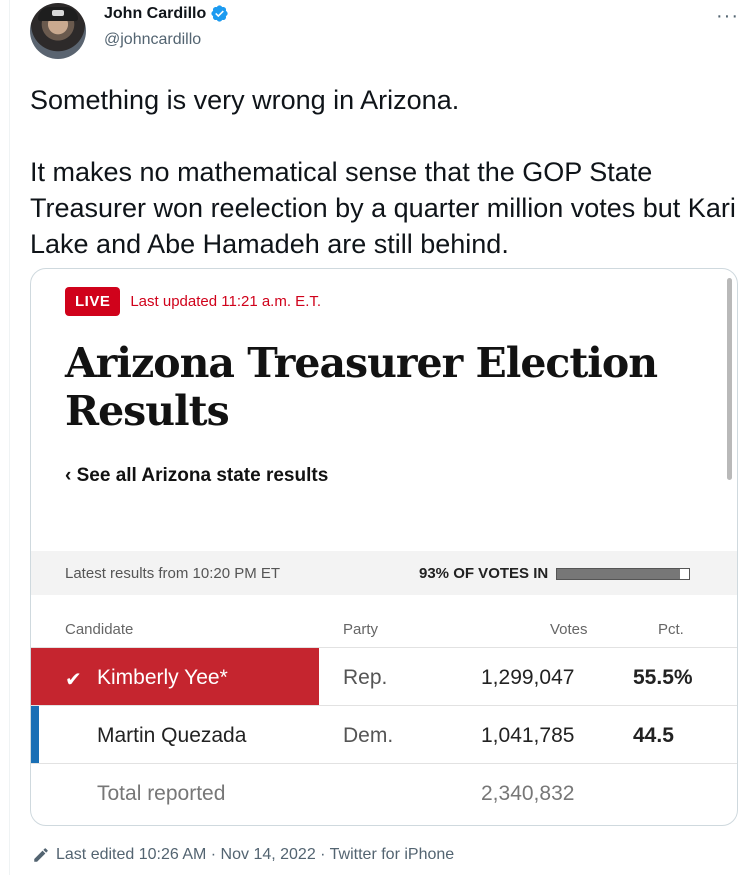 This screenshot has width=754, height=875. What do you see at coordinates (162, 677) in the screenshot?
I see `candidate-name: Kimberly Yee*` at bounding box center [162, 677].